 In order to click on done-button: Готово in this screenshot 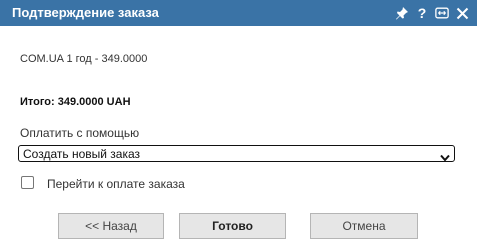, I will do `click(232, 226)`.